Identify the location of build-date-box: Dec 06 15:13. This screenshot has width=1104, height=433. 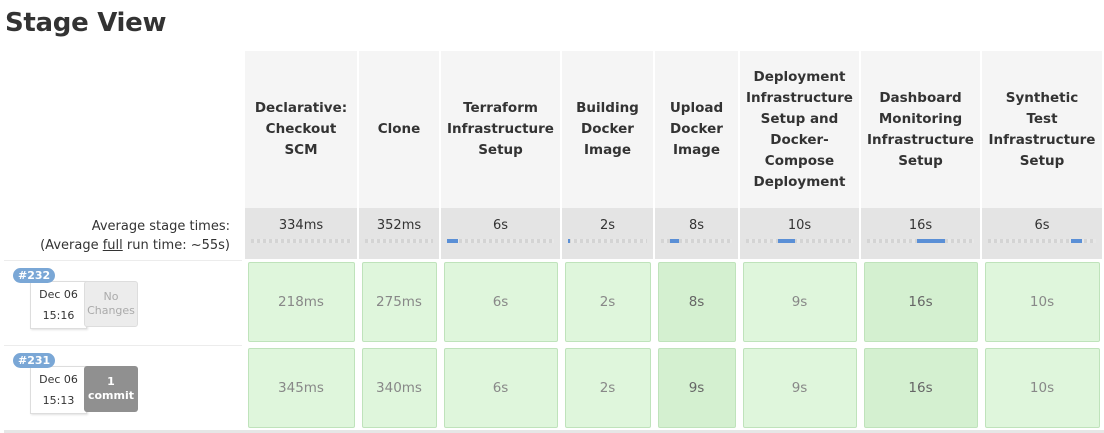
(58, 390).